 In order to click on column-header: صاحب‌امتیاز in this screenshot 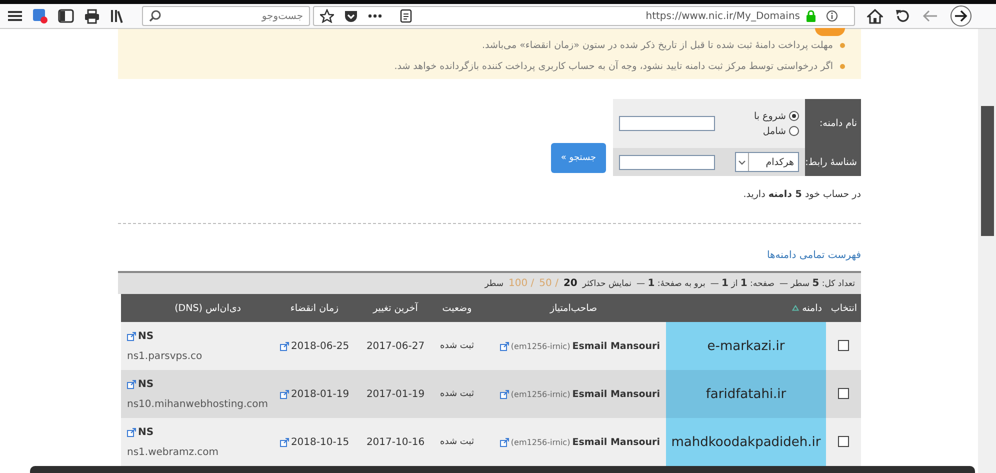, I will do `click(574, 308)`.